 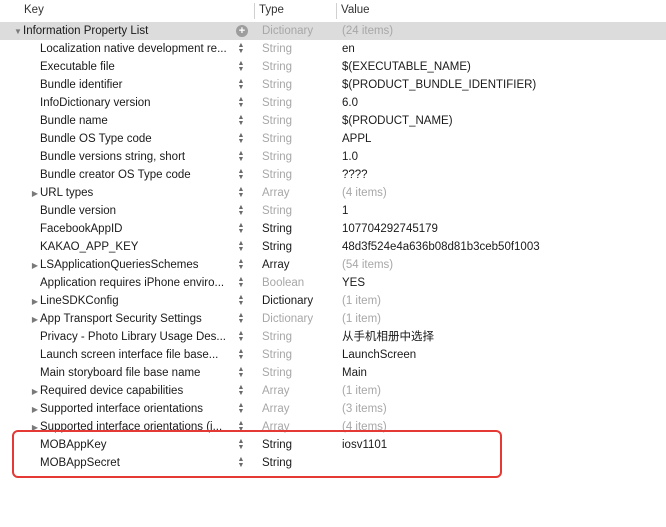 What do you see at coordinates (131, 463) in the screenshot?
I see `key-cell: MOBAppSecret` at bounding box center [131, 463].